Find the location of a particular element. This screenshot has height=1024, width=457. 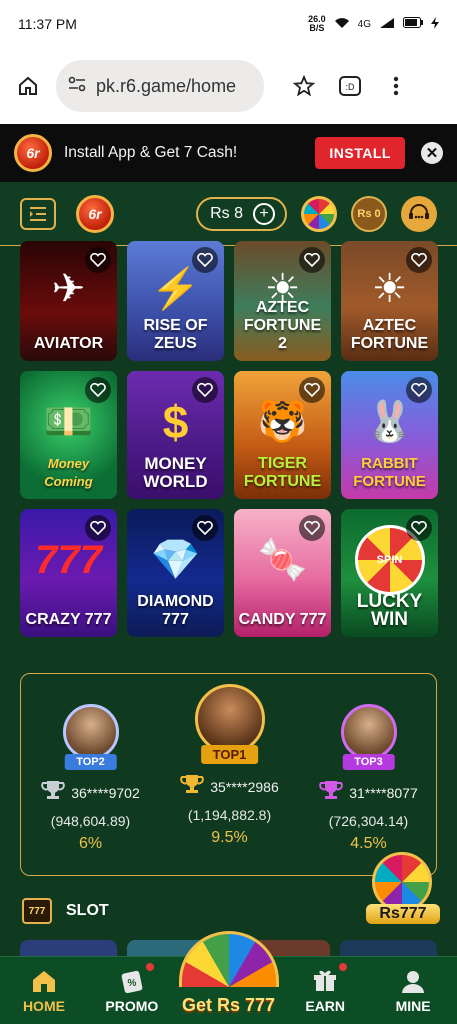

nav-earn-label: EARN is located at coordinates (325, 1006).